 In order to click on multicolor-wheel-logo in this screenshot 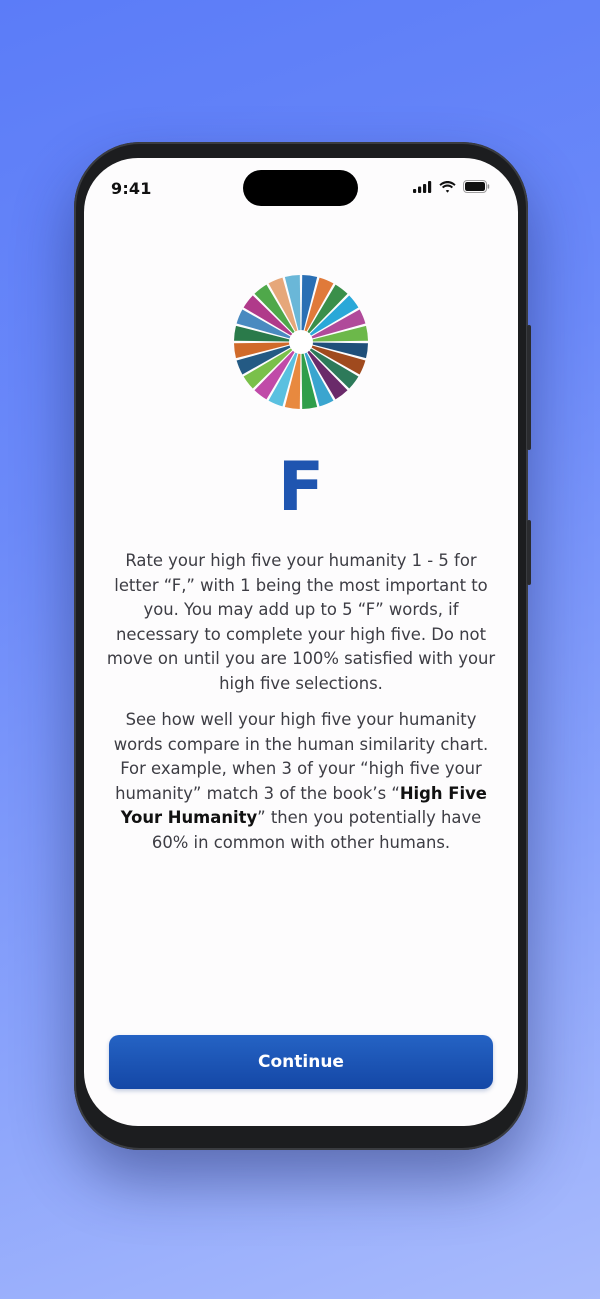, I will do `click(301, 342)`.